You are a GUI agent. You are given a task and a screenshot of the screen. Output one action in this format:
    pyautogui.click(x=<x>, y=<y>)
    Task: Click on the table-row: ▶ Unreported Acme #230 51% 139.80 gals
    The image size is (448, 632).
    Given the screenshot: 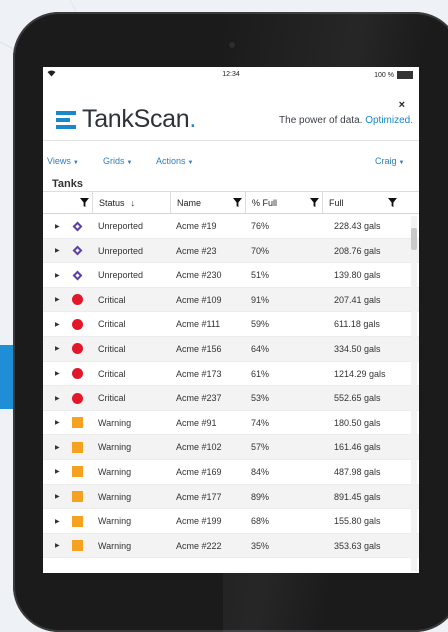 What is the action you would take?
    pyautogui.click(x=231, y=275)
    